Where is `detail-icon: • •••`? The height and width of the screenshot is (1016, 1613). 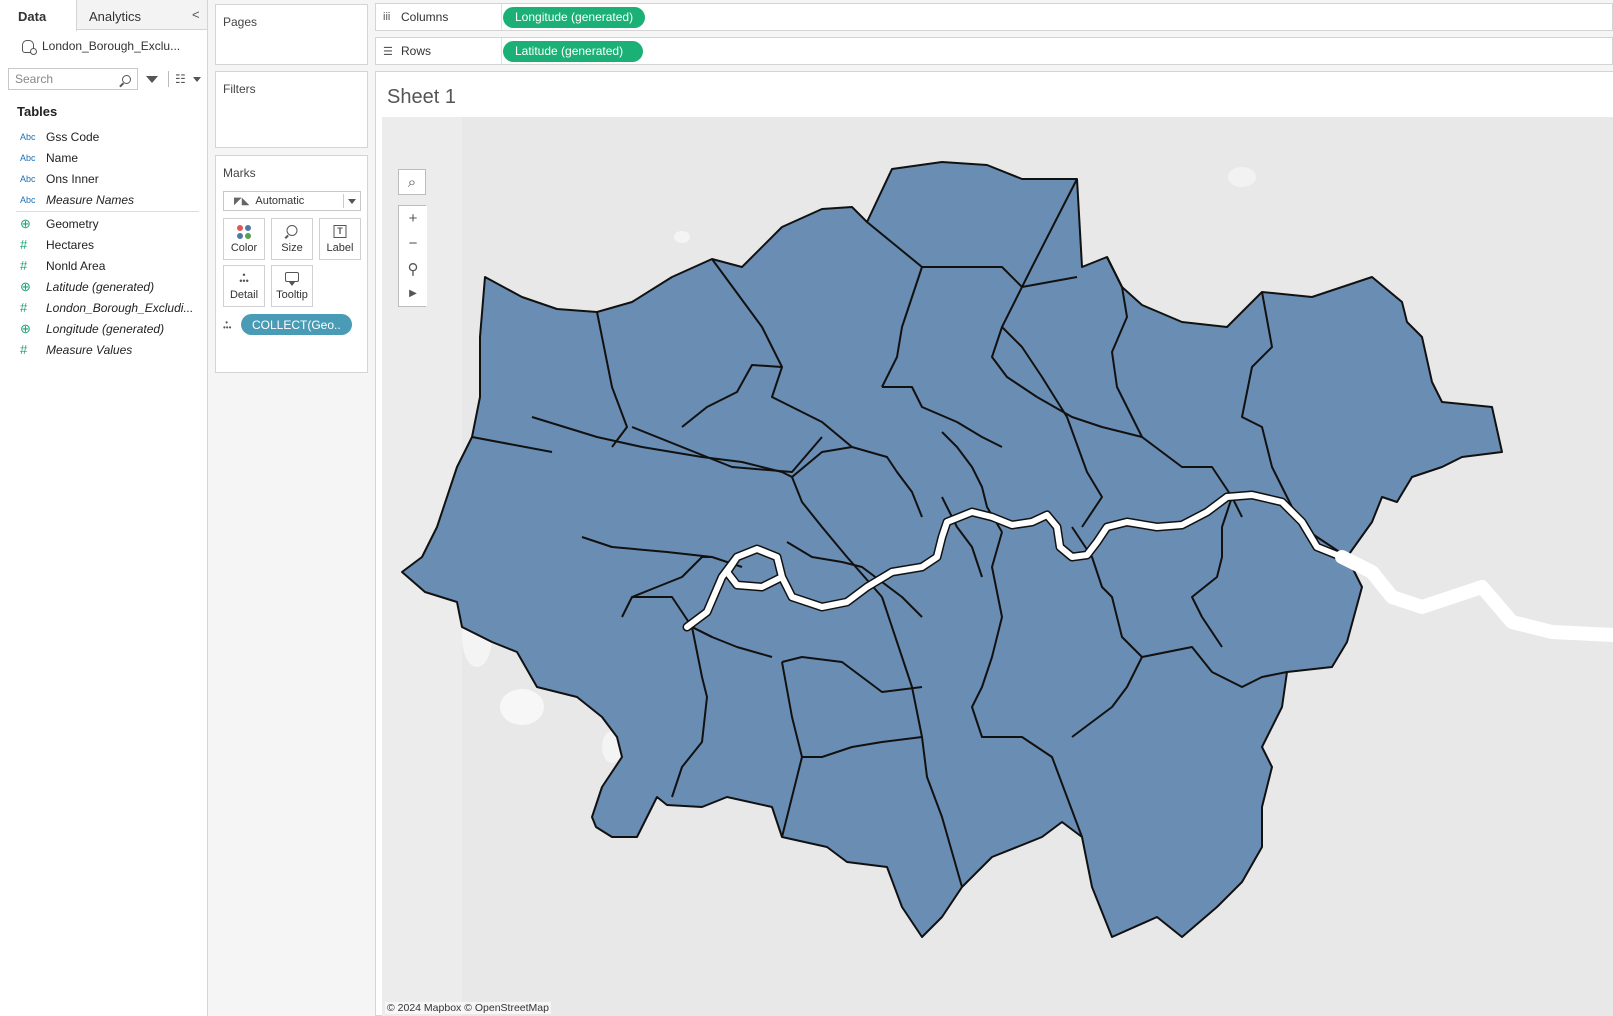 detail-icon: • ••• is located at coordinates (244, 278).